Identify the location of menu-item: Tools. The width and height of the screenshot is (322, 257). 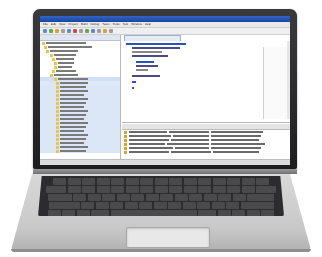
(116, 24).